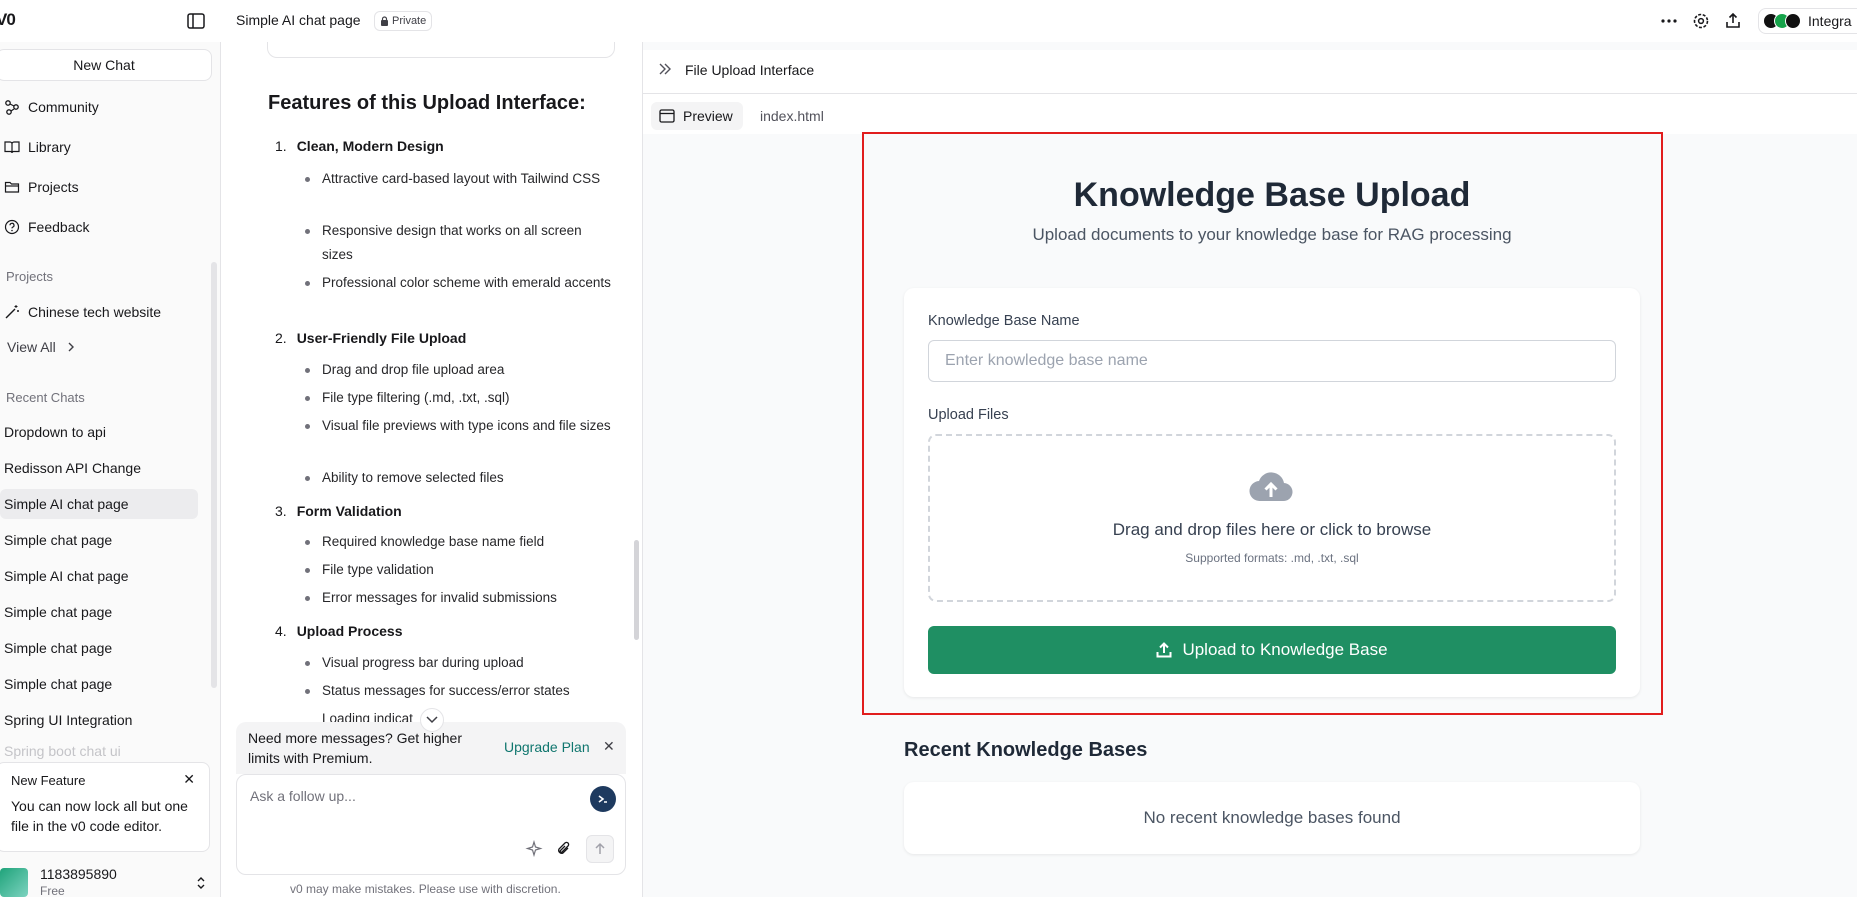 This screenshot has height=897, width=1857. What do you see at coordinates (458, 570) in the screenshot?
I see `feature-bullet: File type validation` at bounding box center [458, 570].